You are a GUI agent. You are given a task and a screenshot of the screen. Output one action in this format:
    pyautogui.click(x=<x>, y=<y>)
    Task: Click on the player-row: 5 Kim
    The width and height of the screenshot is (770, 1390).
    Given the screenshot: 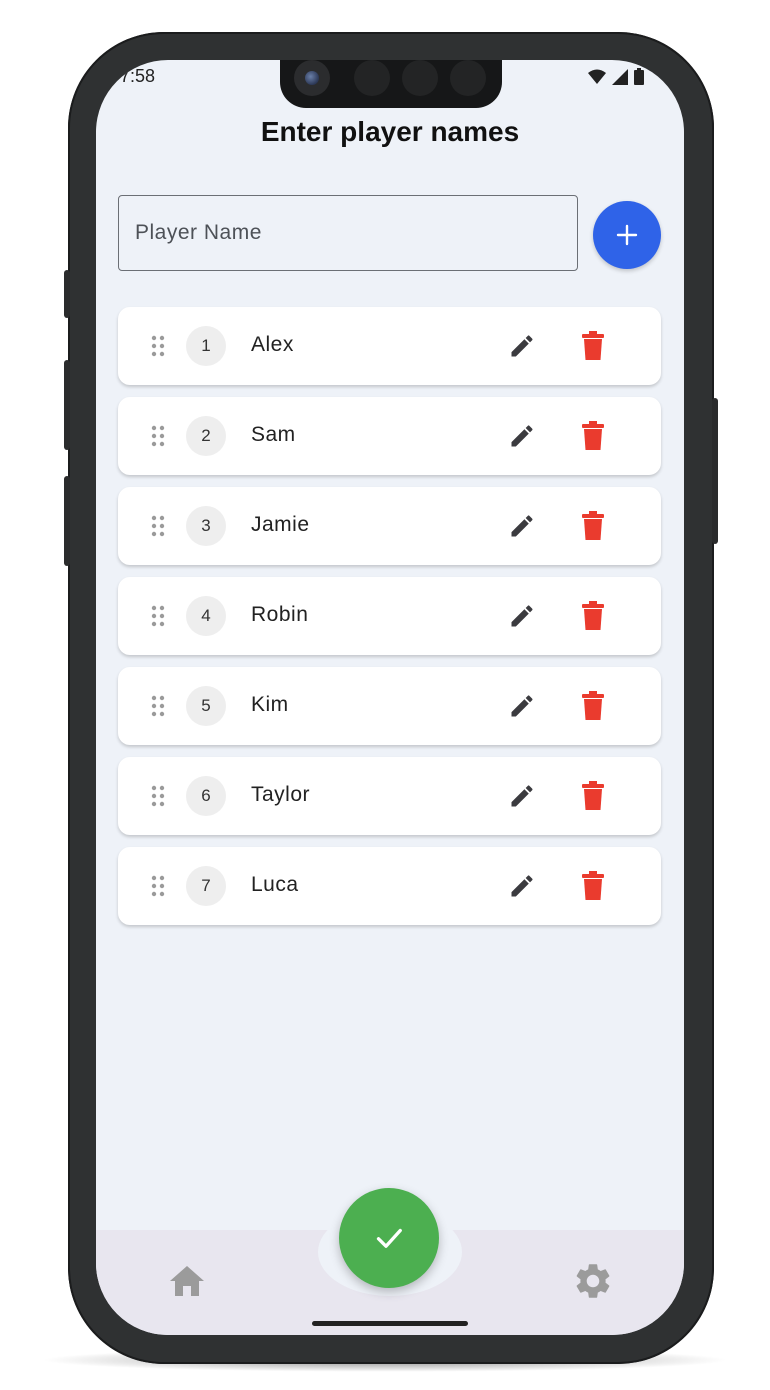 What is the action you would take?
    pyautogui.click(x=389, y=706)
    